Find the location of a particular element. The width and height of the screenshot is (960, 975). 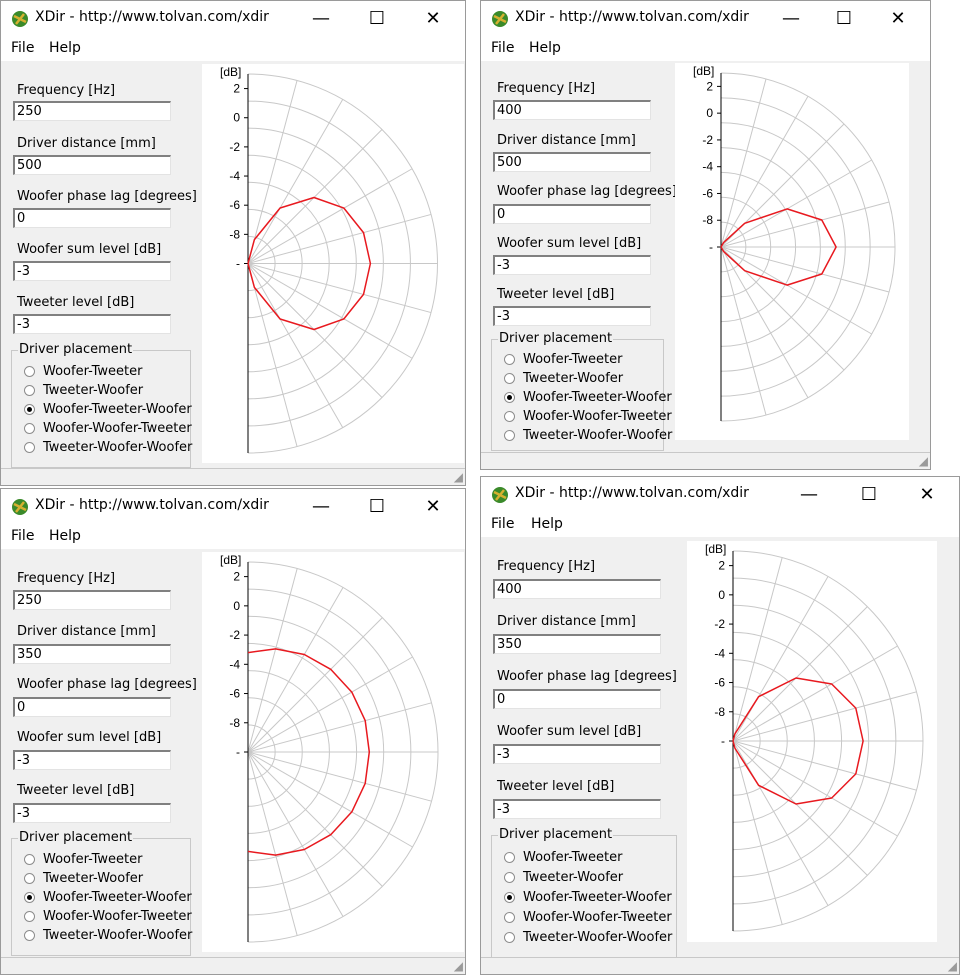

placement-option-label: Tweeter-Woofer-Woofer is located at coordinates (118, 935).